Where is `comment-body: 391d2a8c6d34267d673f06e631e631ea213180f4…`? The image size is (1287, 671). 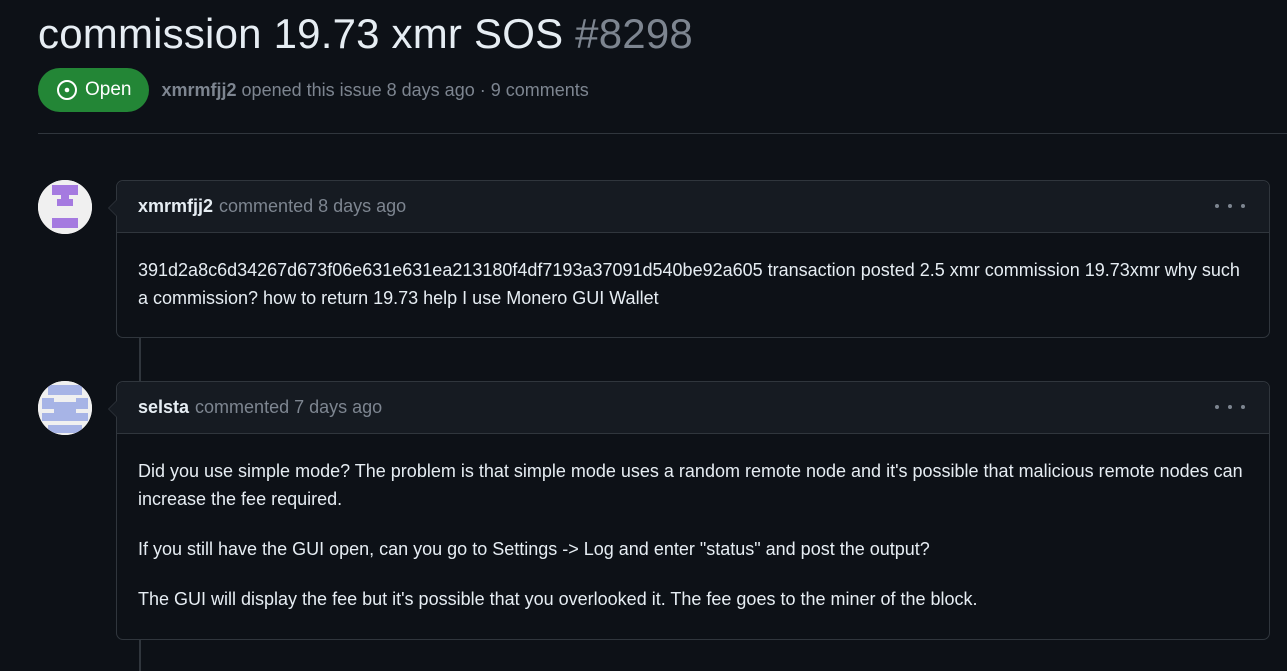
comment-body: 391d2a8c6d34267d673f06e631e631ea213180f4… is located at coordinates (693, 272).